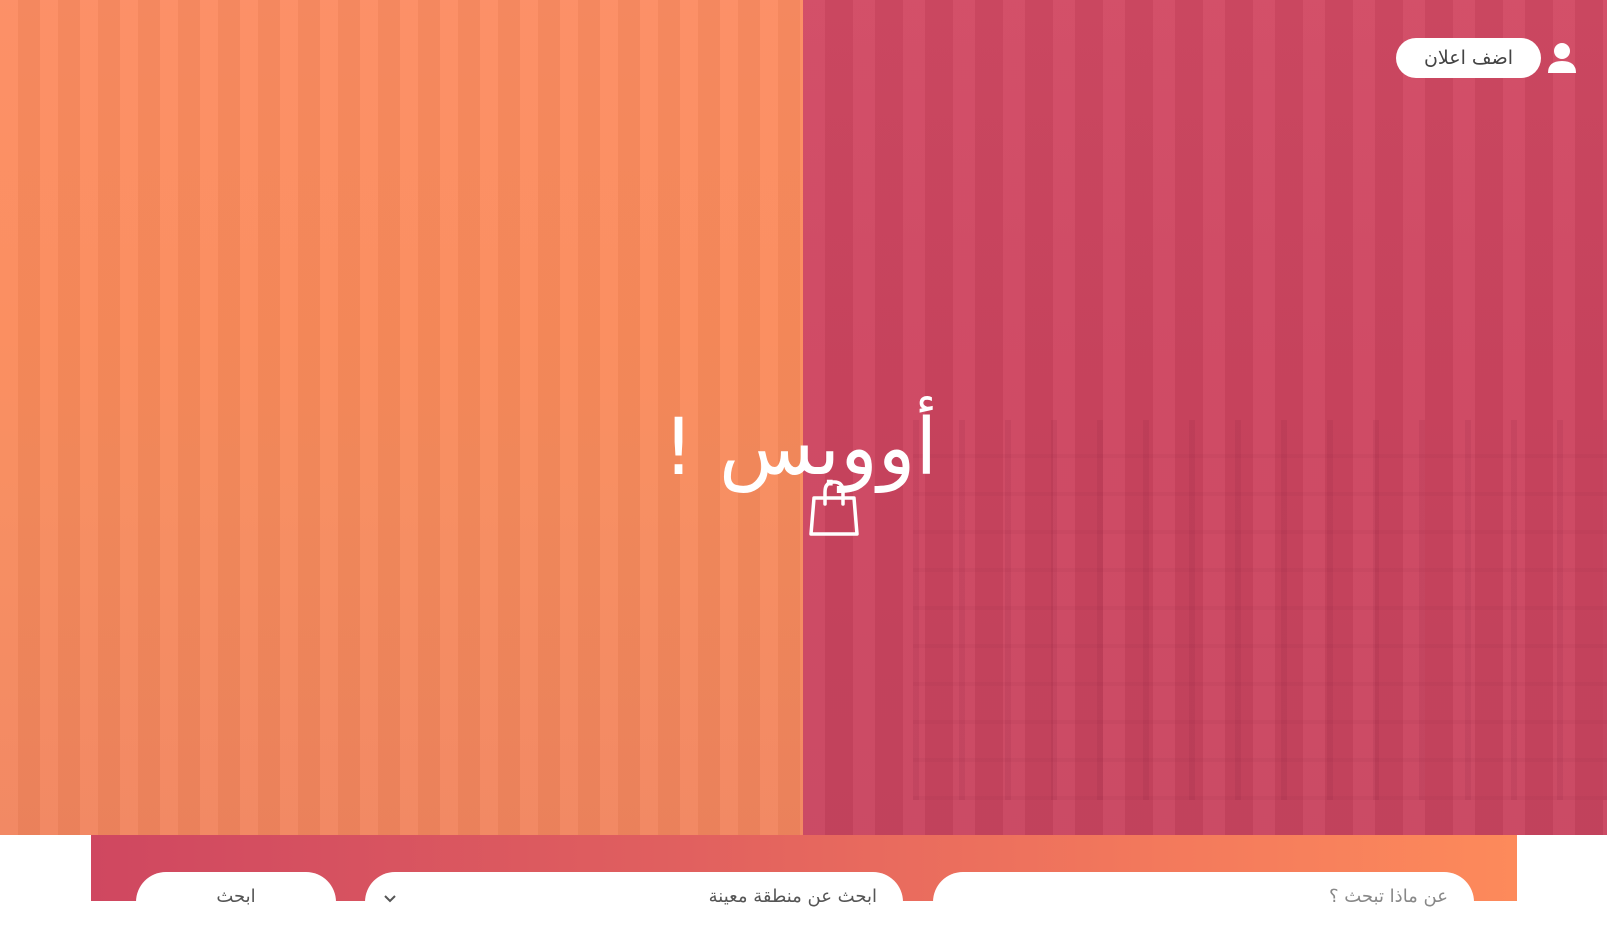 The image size is (1607, 932). I want to click on region-select-label: ابحث عن منطقة معينة, so click(792, 896).